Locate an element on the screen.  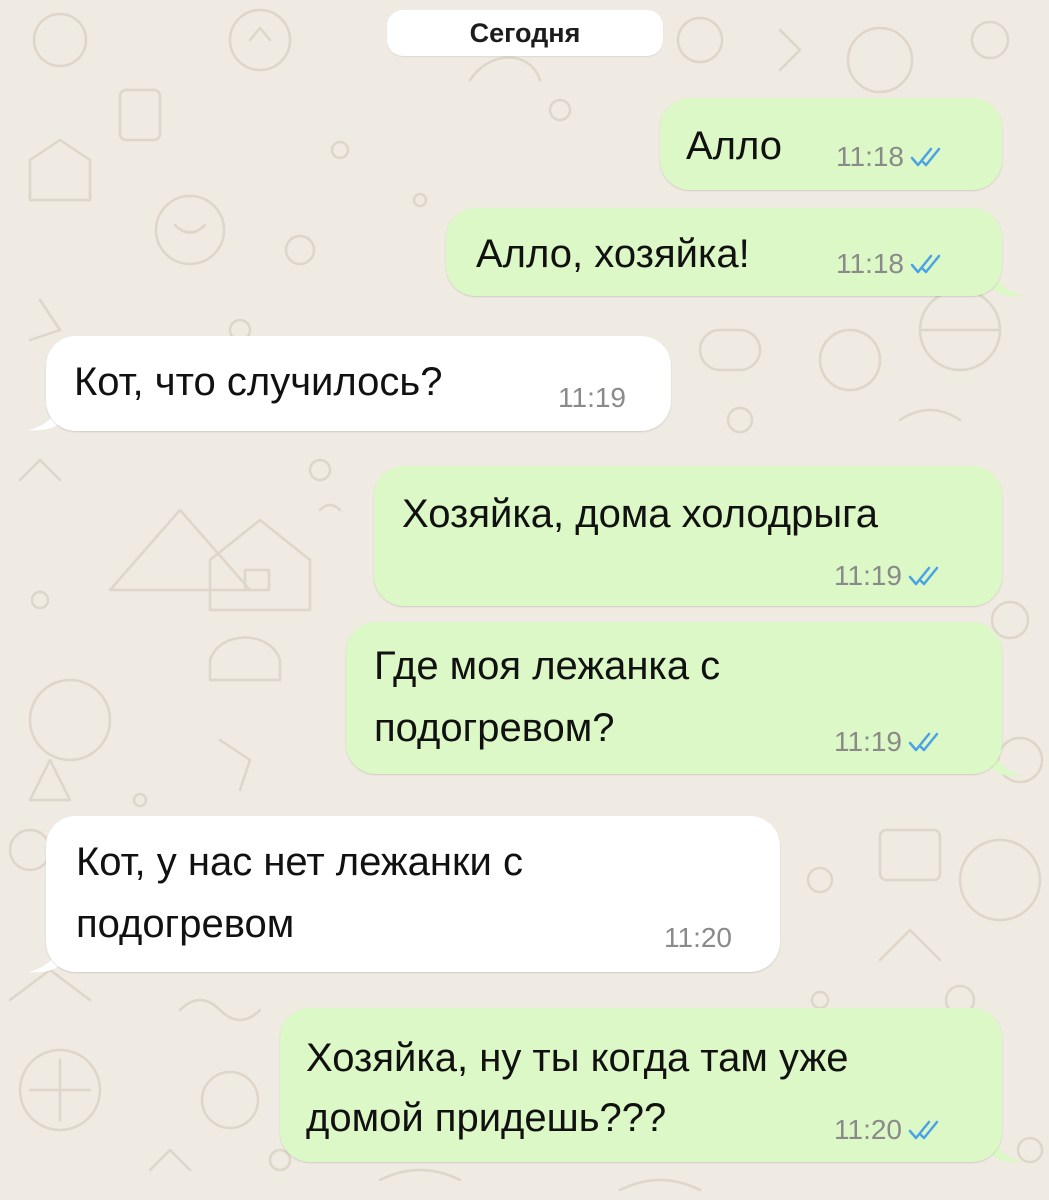
message-bubble-outgoing: Алло, хозяйка! 11:18 is located at coordinates (724, 252).